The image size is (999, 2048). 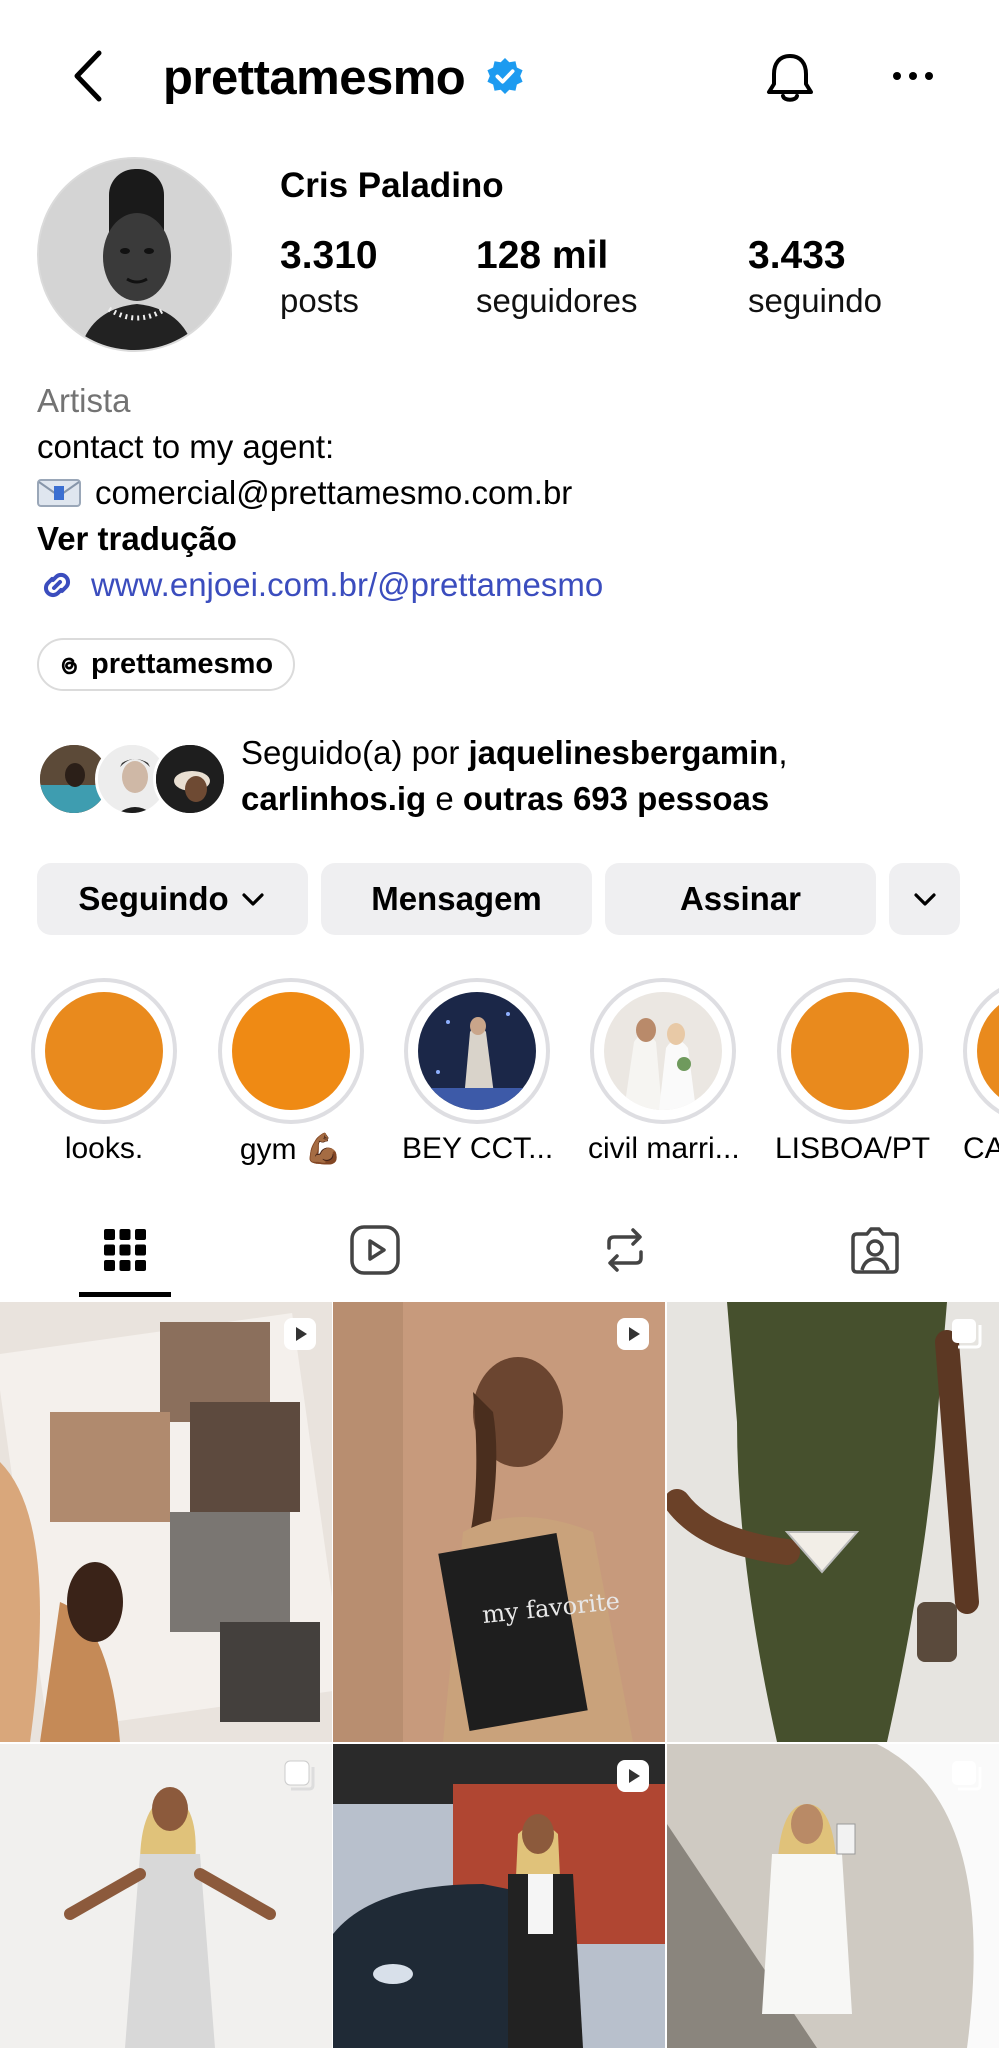 I want to click on mutual-avatar, so click(x=190, y=779).